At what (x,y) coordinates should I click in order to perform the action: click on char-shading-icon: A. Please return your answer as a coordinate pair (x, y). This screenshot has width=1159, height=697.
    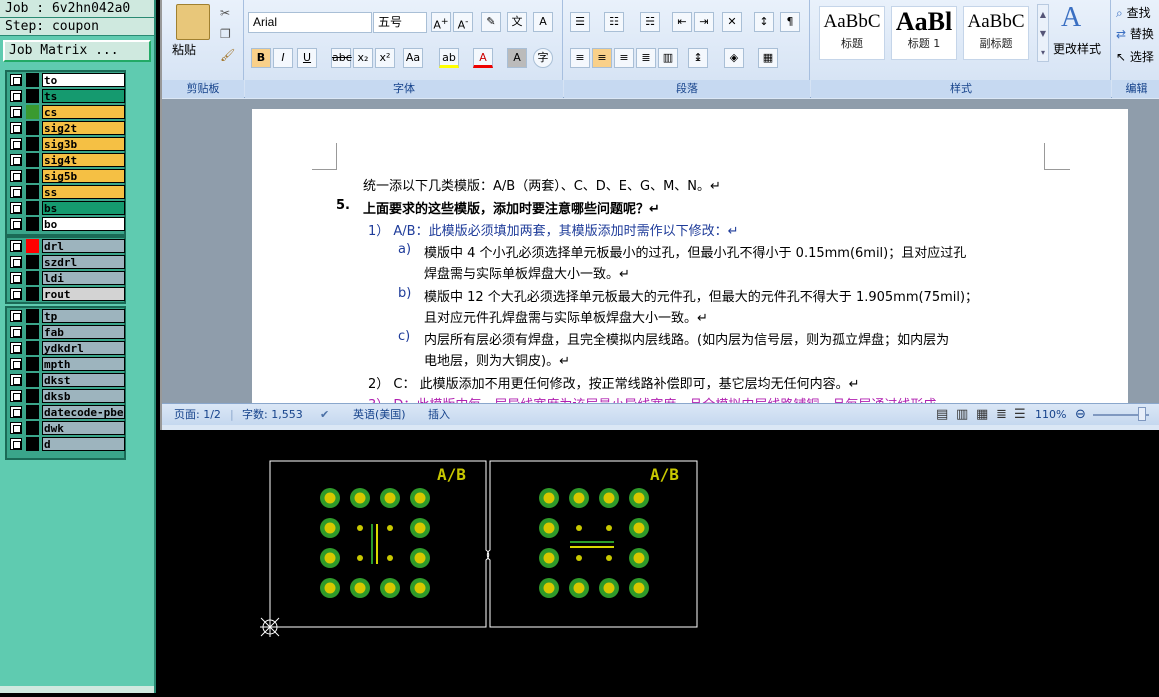
    Looking at the image, I should click on (517, 58).